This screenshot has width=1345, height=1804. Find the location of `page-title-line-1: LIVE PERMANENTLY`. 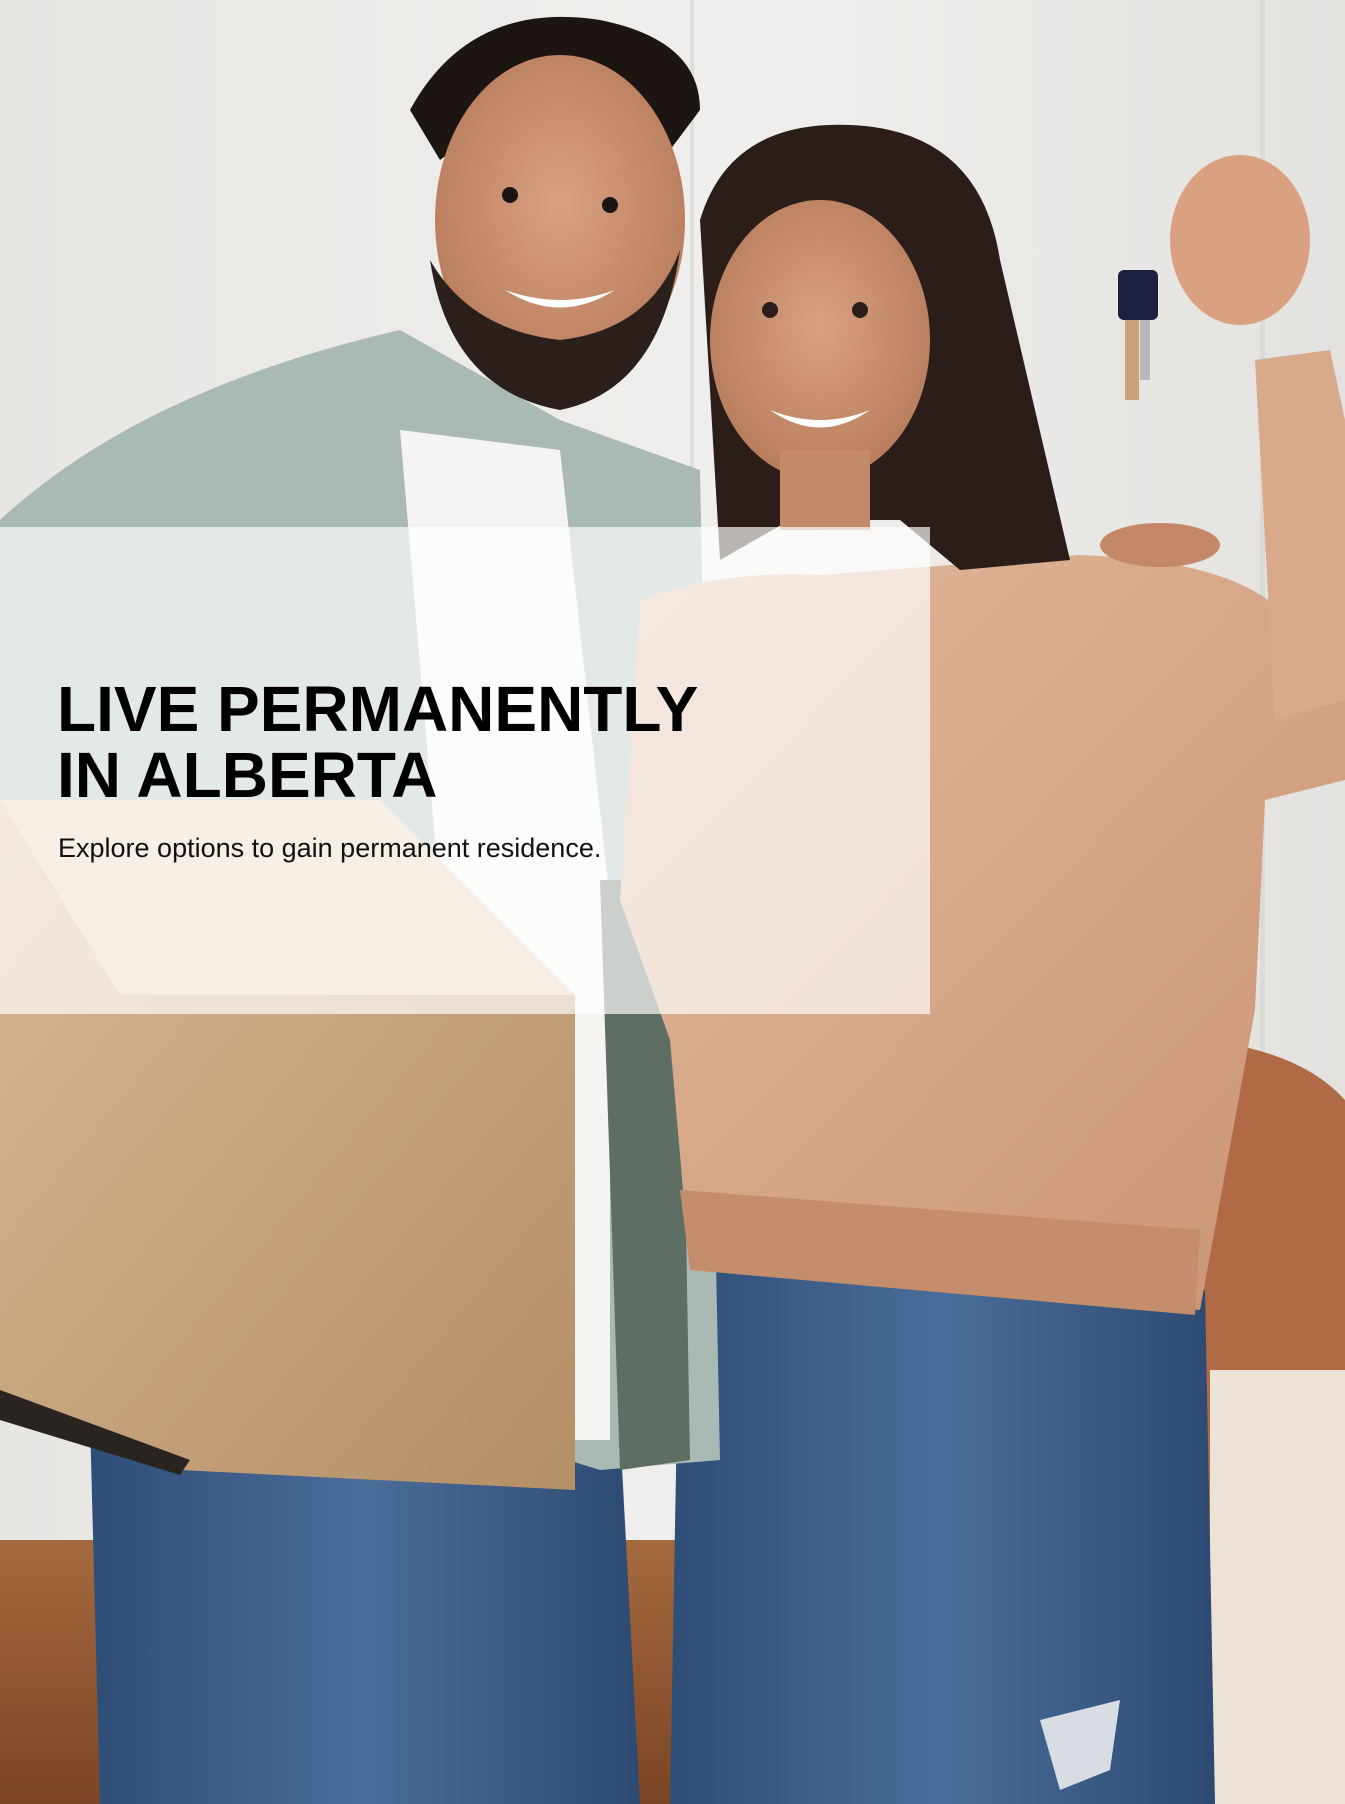

page-title-line-1: LIVE PERMANENTLY is located at coordinates (378, 709).